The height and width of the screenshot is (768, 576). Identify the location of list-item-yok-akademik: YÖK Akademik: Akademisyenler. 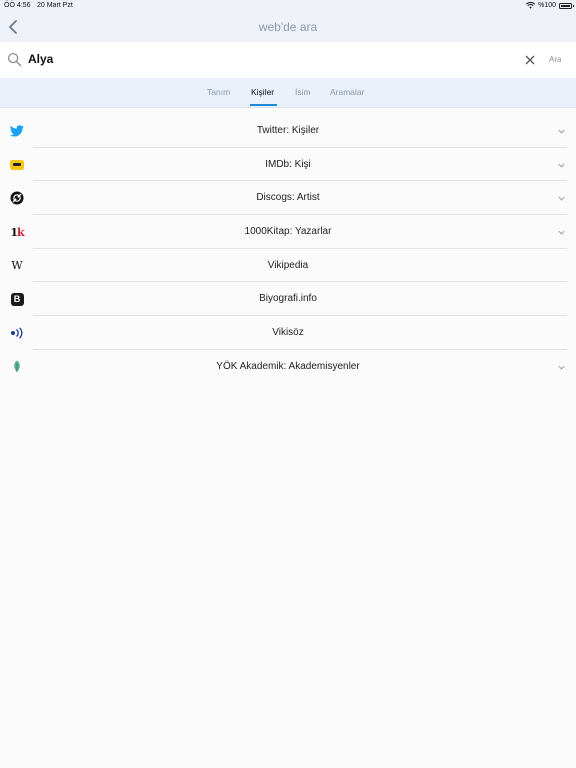
(288, 367).